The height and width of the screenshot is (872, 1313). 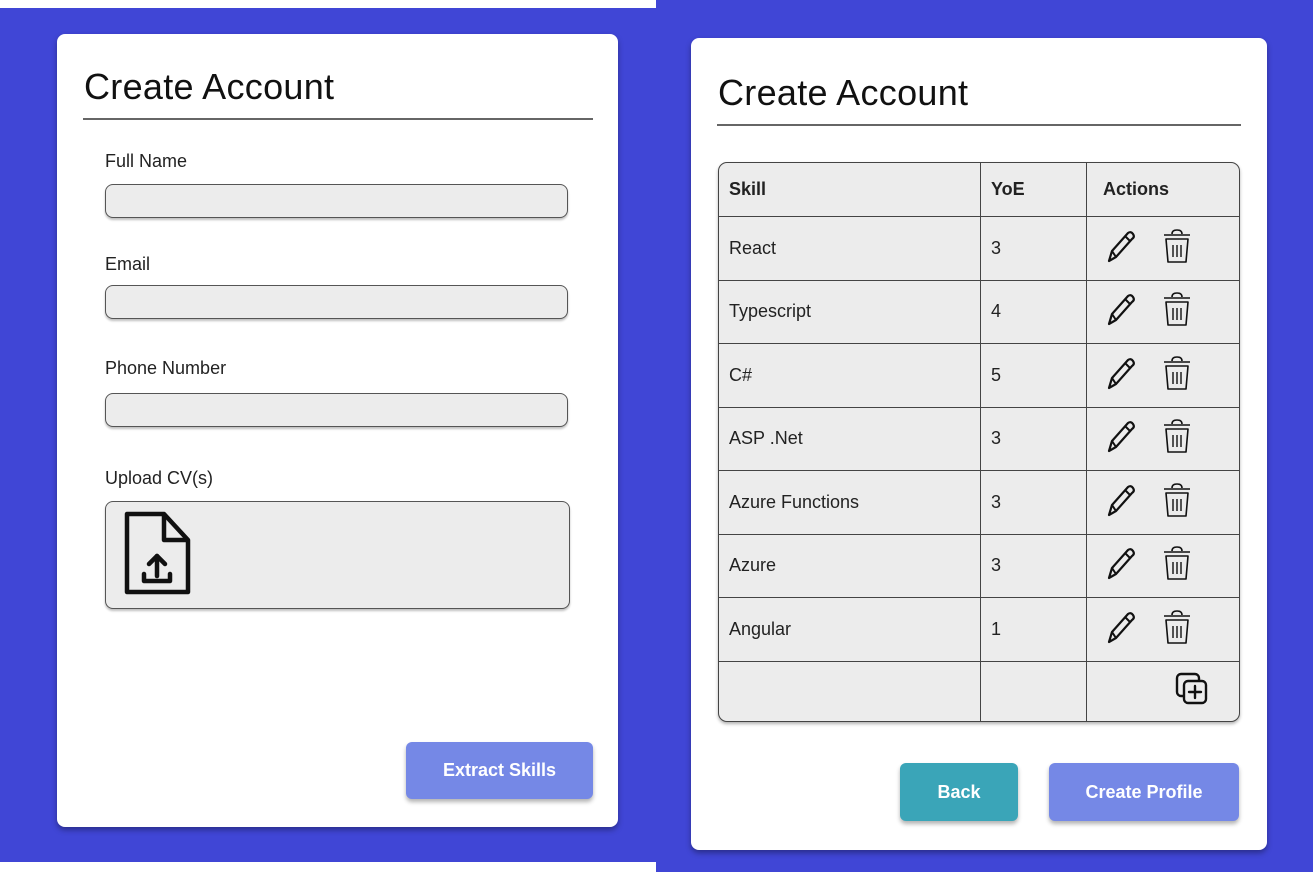 I want to click on table-row: Angular 1, so click(x=979, y=629).